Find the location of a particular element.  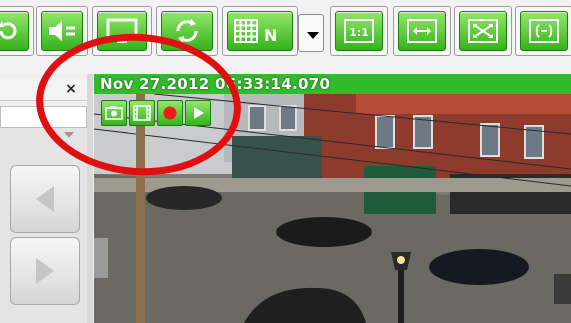

next-page-button is located at coordinates (45, 271).